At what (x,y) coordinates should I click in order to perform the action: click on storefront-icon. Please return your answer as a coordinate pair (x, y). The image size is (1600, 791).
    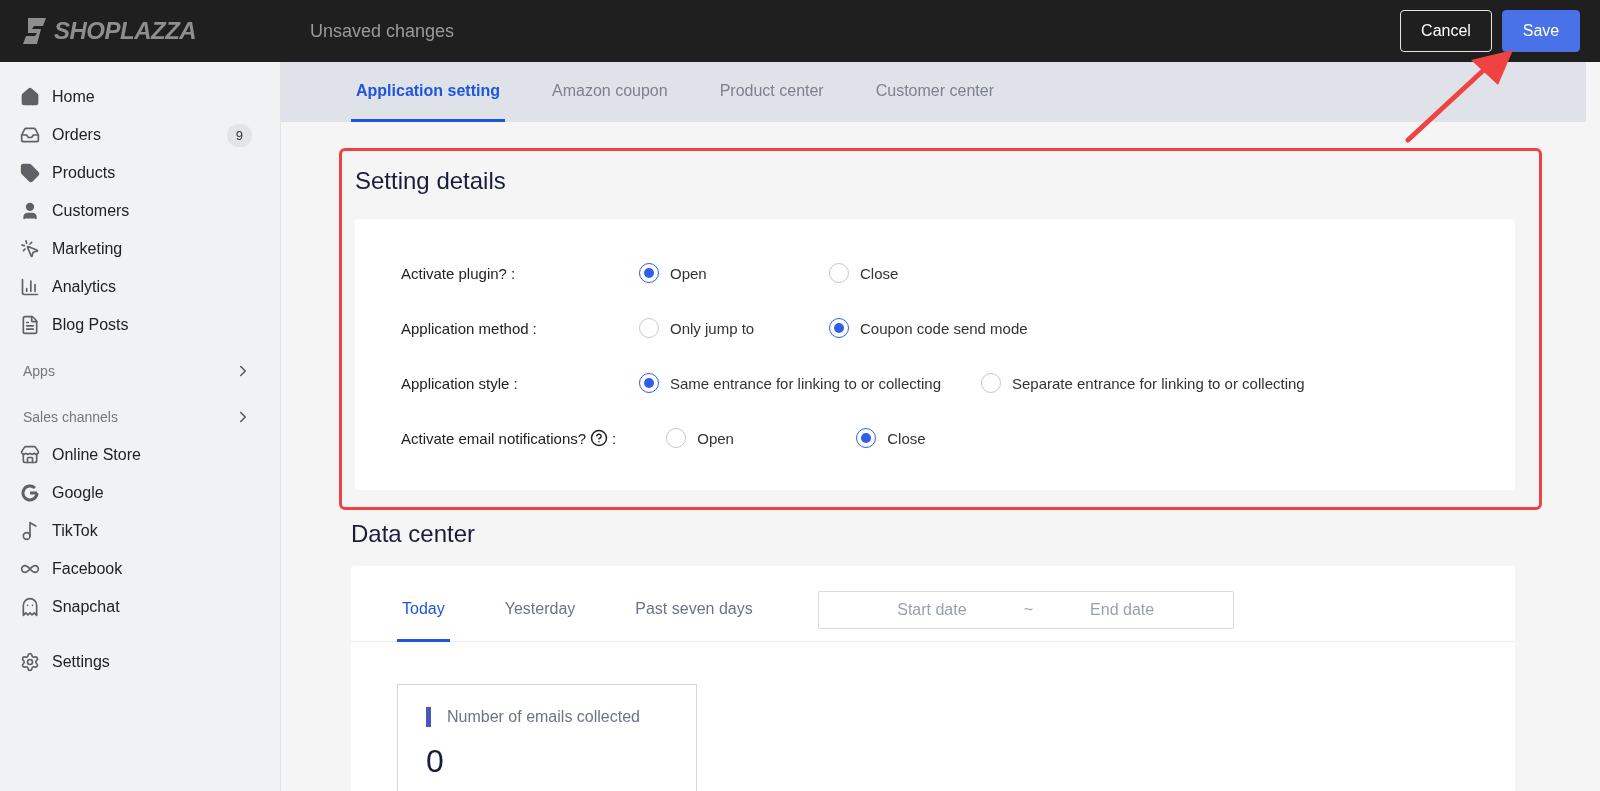
    Looking at the image, I should click on (30, 455).